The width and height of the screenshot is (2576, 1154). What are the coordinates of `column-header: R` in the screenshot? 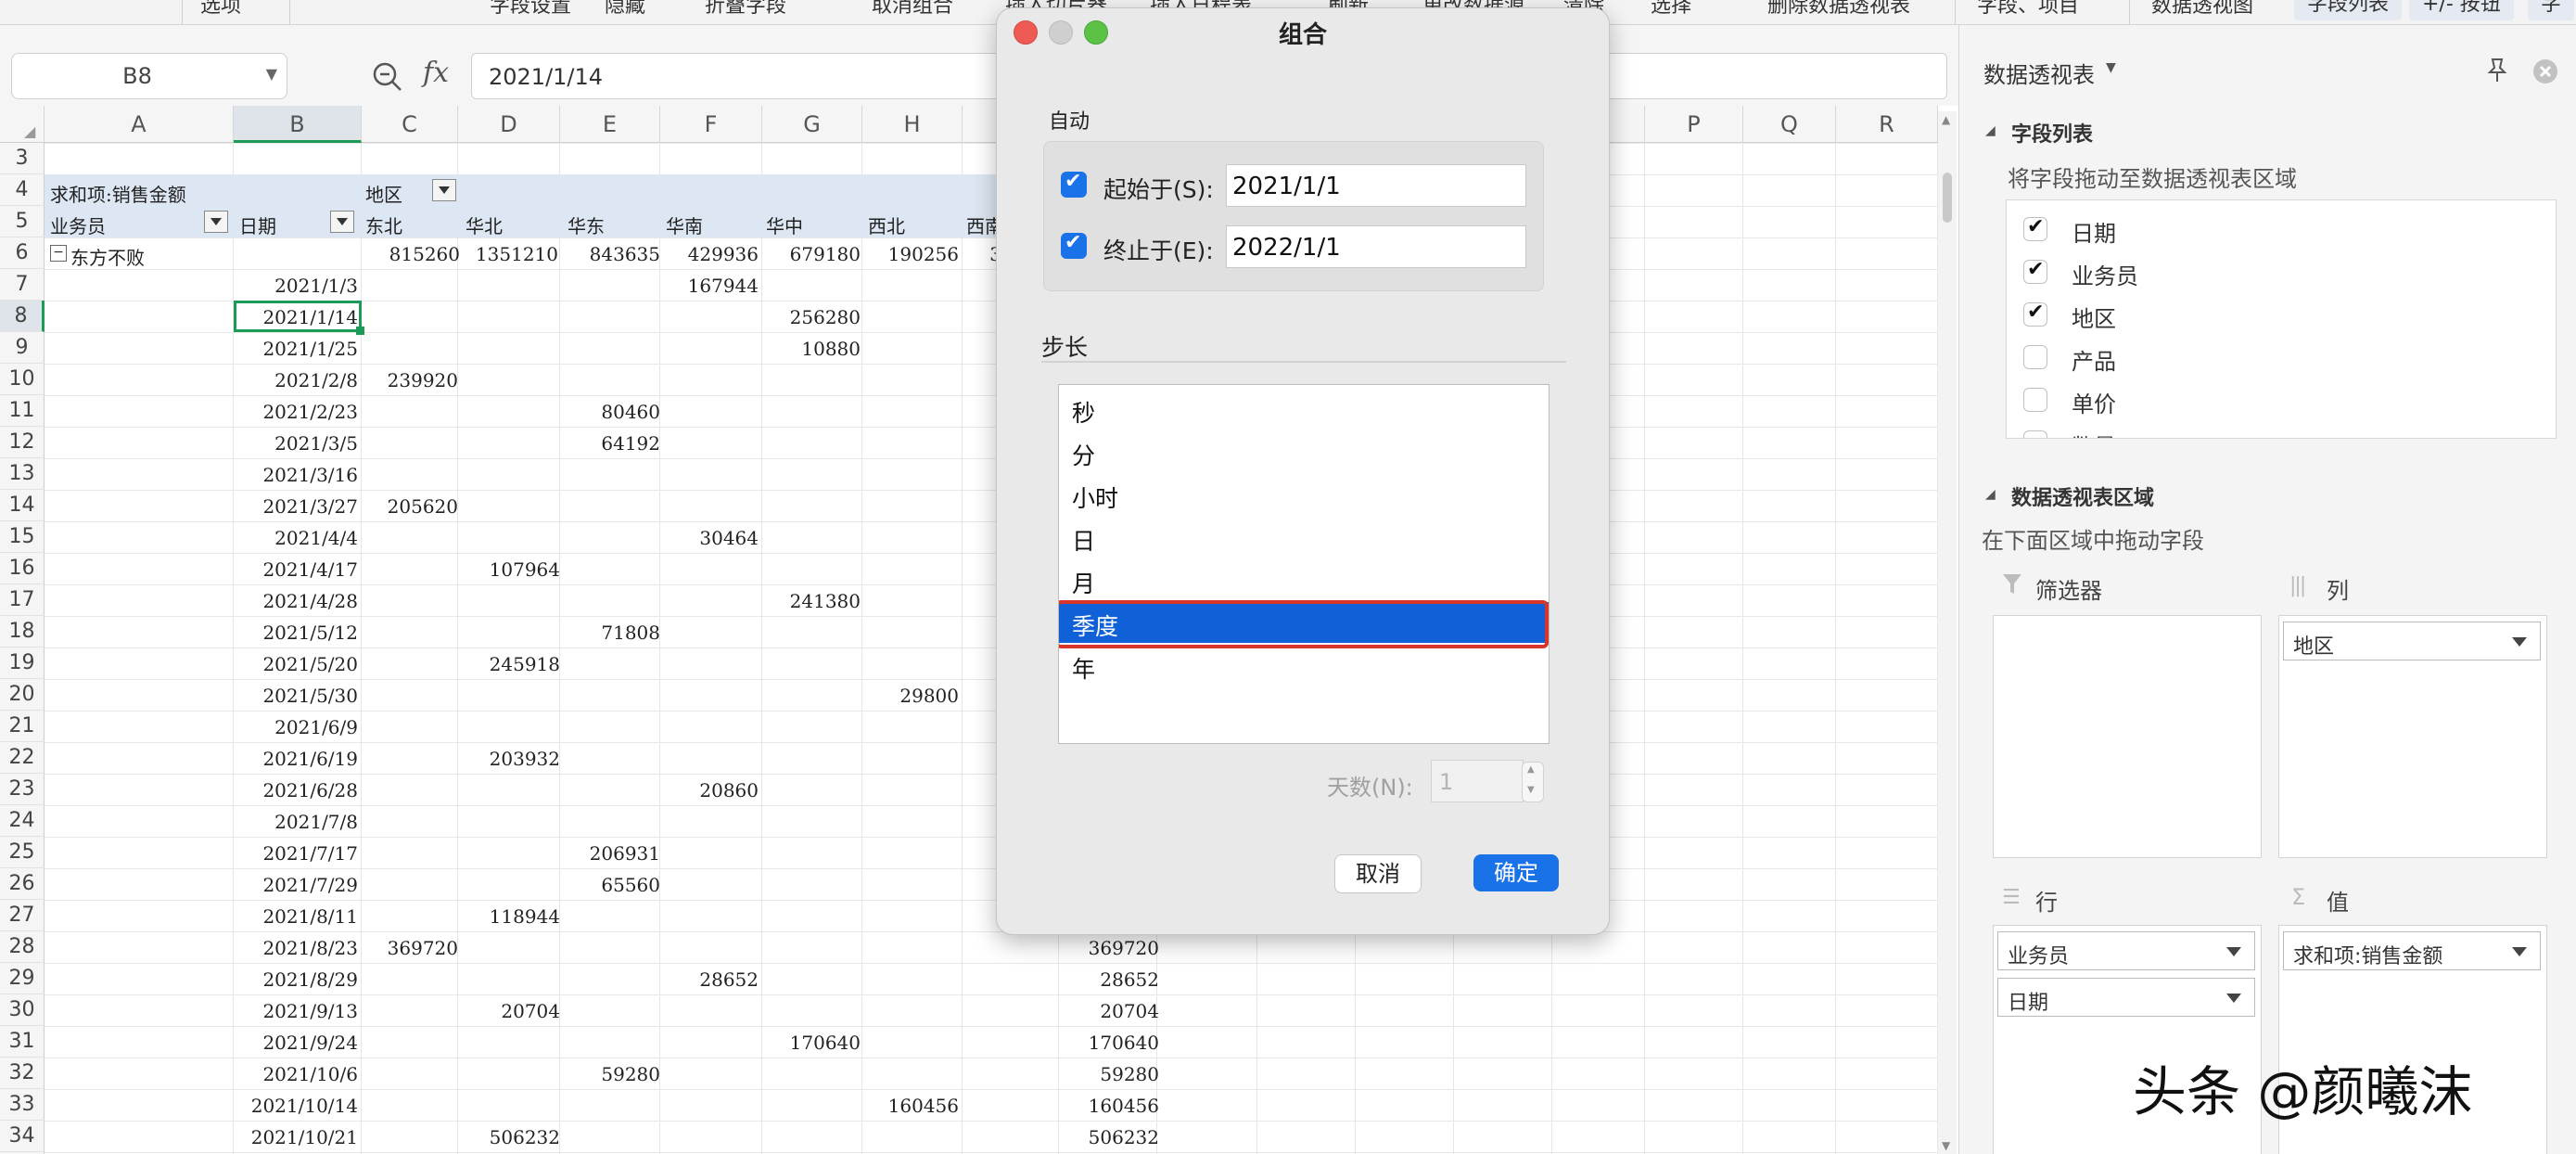 It's located at (1887, 124).